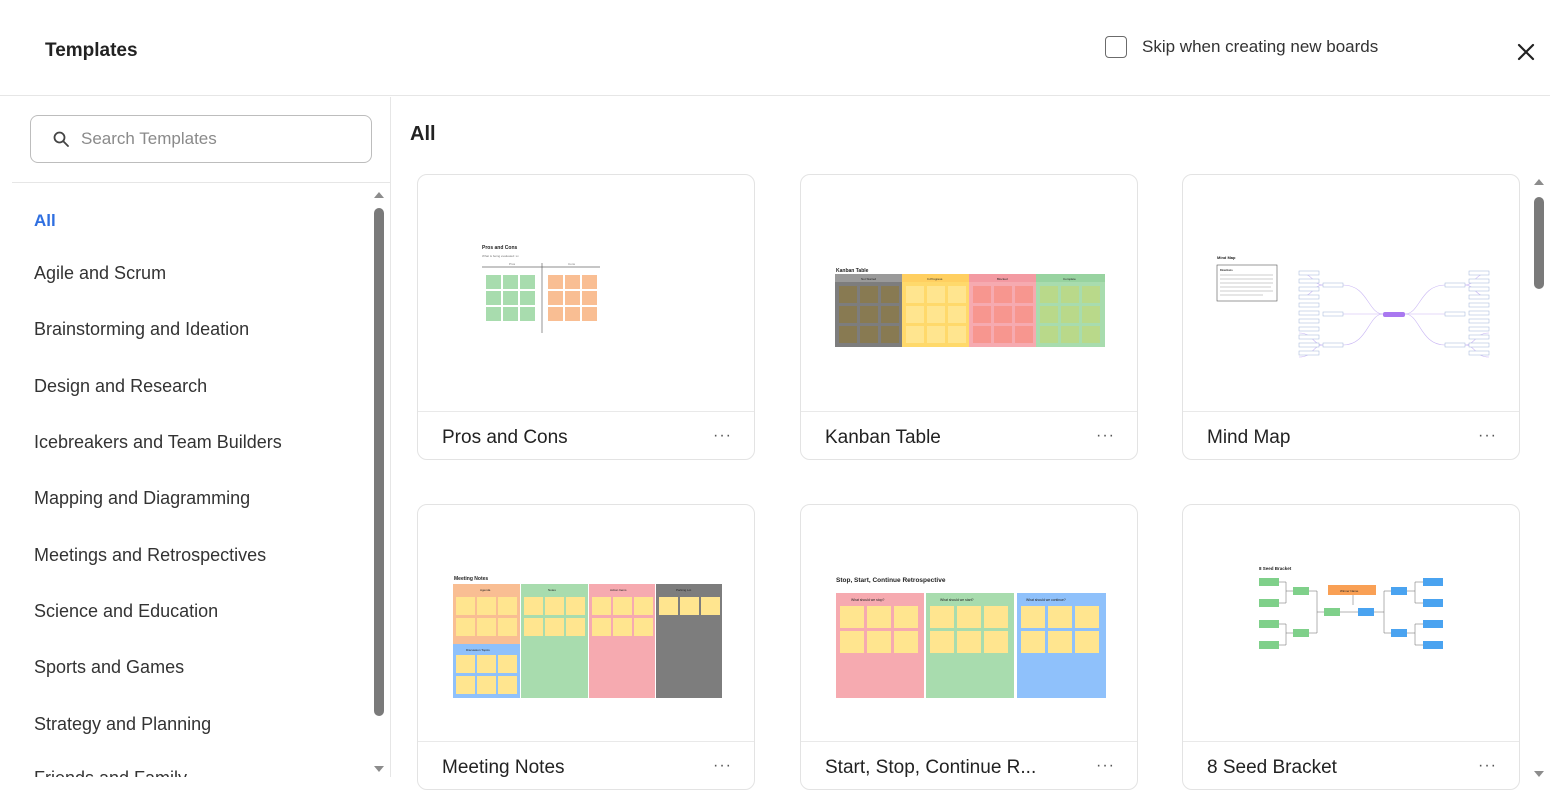  I want to click on thumb-title: Meeting Notes, so click(471, 579).